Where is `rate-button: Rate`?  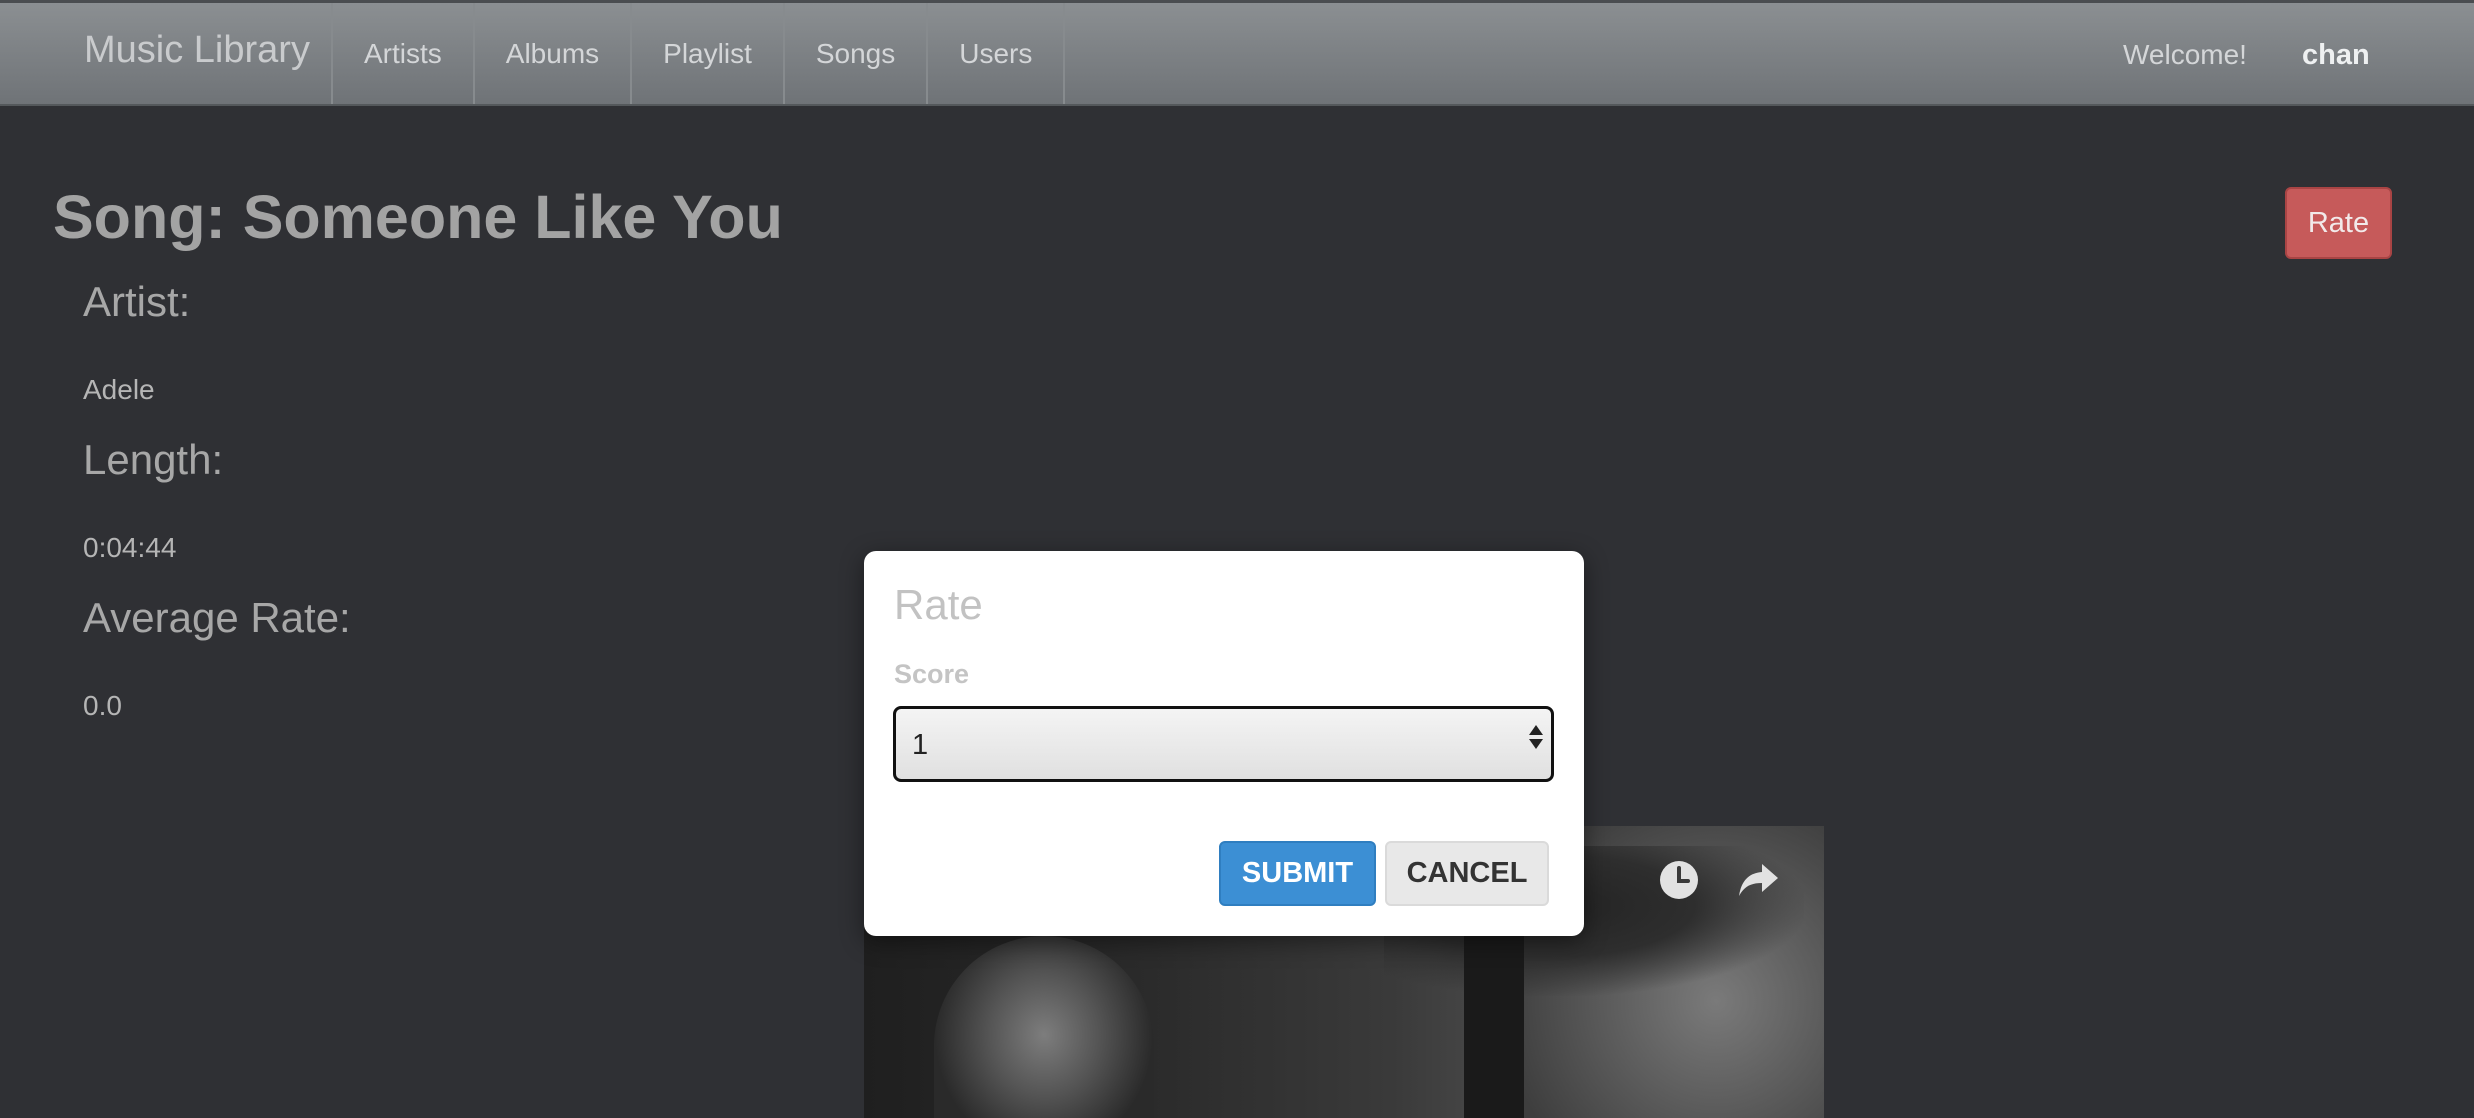 rate-button: Rate is located at coordinates (2338, 223).